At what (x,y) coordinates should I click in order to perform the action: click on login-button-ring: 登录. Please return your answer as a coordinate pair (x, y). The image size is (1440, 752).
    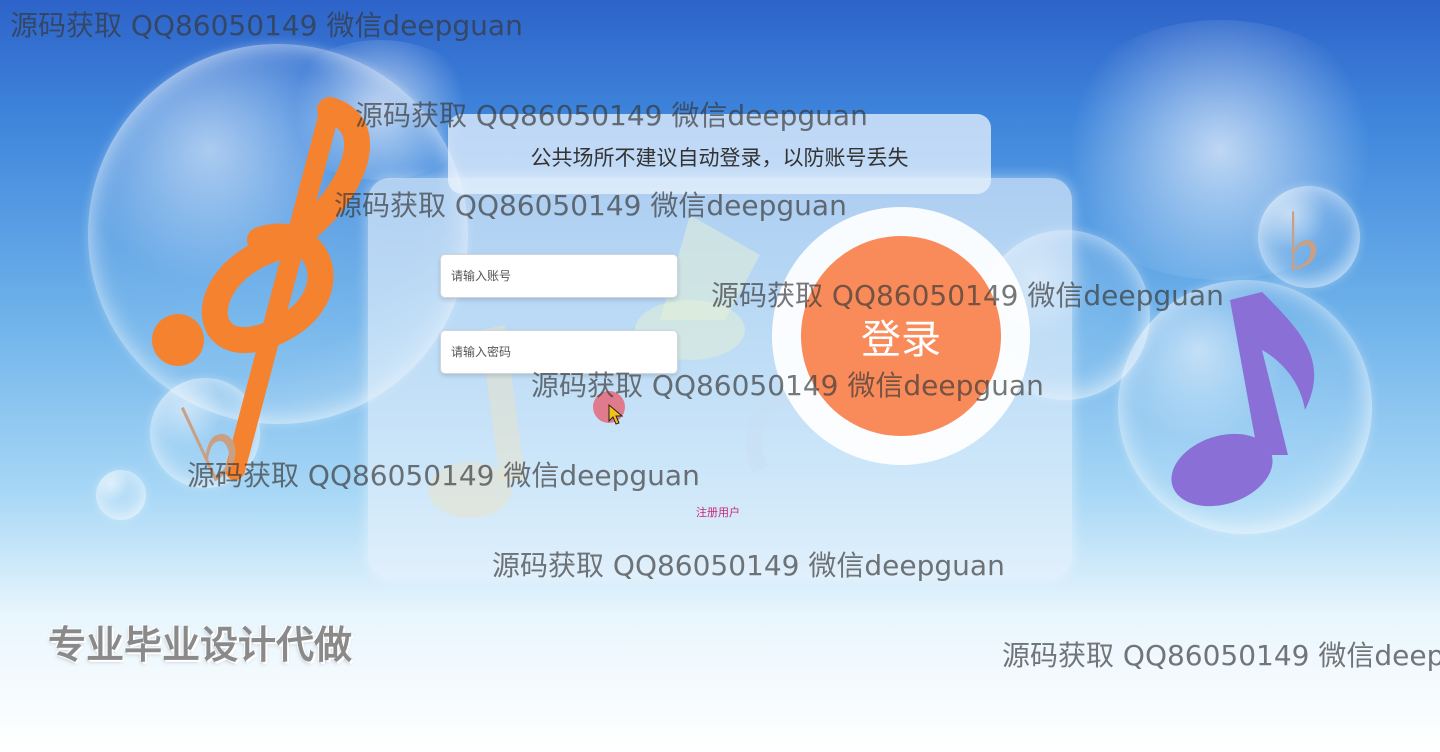
    Looking at the image, I should click on (901, 336).